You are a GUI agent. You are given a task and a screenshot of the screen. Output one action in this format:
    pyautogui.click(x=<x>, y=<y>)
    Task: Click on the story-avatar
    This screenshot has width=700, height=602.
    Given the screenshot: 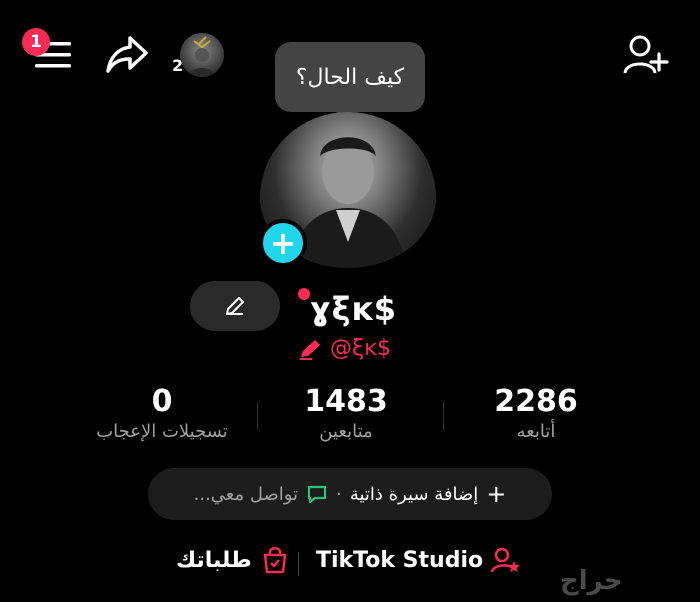 What is the action you would take?
    pyautogui.click(x=202, y=55)
    